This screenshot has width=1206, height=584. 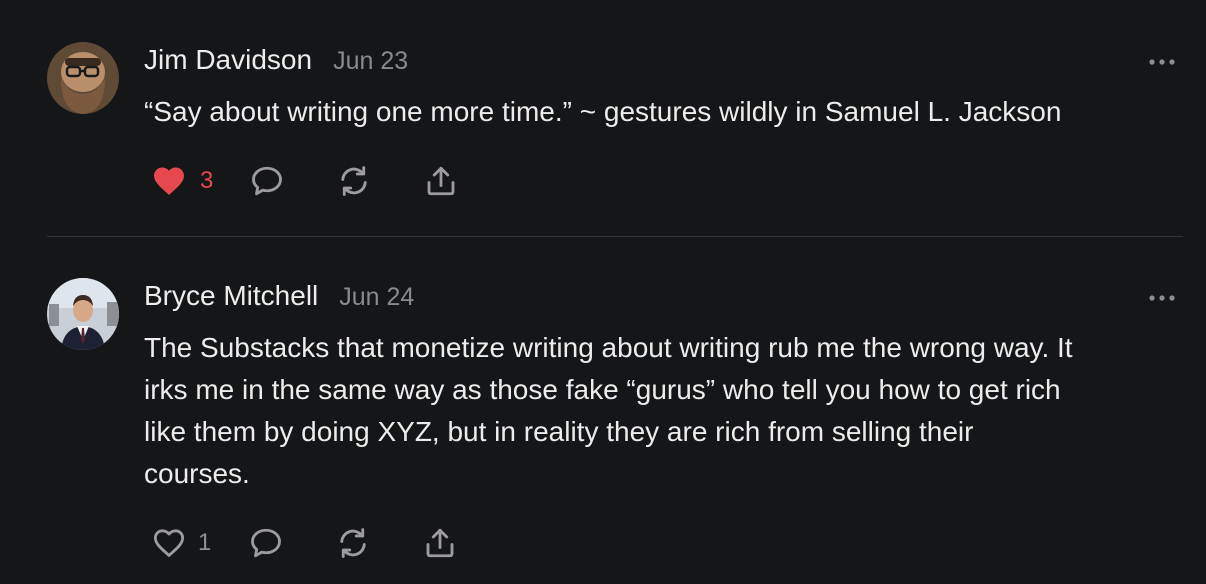 What do you see at coordinates (615, 236) in the screenshot?
I see `comment-divider` at bounding box center [615, 236].